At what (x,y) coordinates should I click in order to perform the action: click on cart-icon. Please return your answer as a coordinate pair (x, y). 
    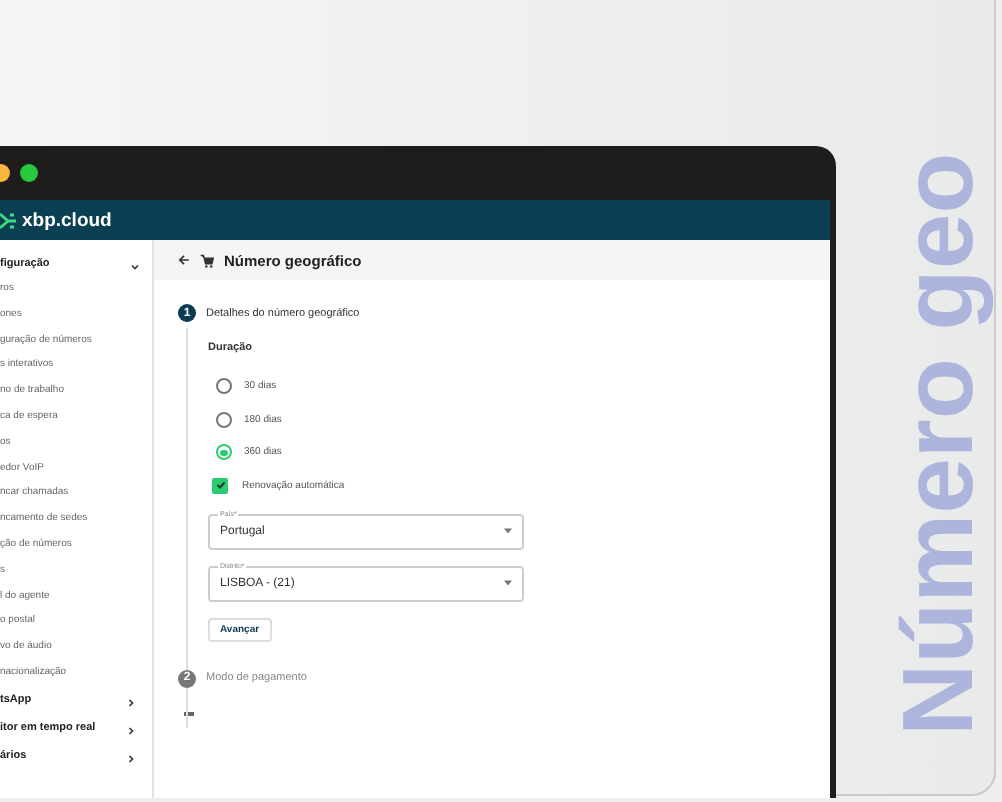
    Looking at the image, I should click on (207, 260).